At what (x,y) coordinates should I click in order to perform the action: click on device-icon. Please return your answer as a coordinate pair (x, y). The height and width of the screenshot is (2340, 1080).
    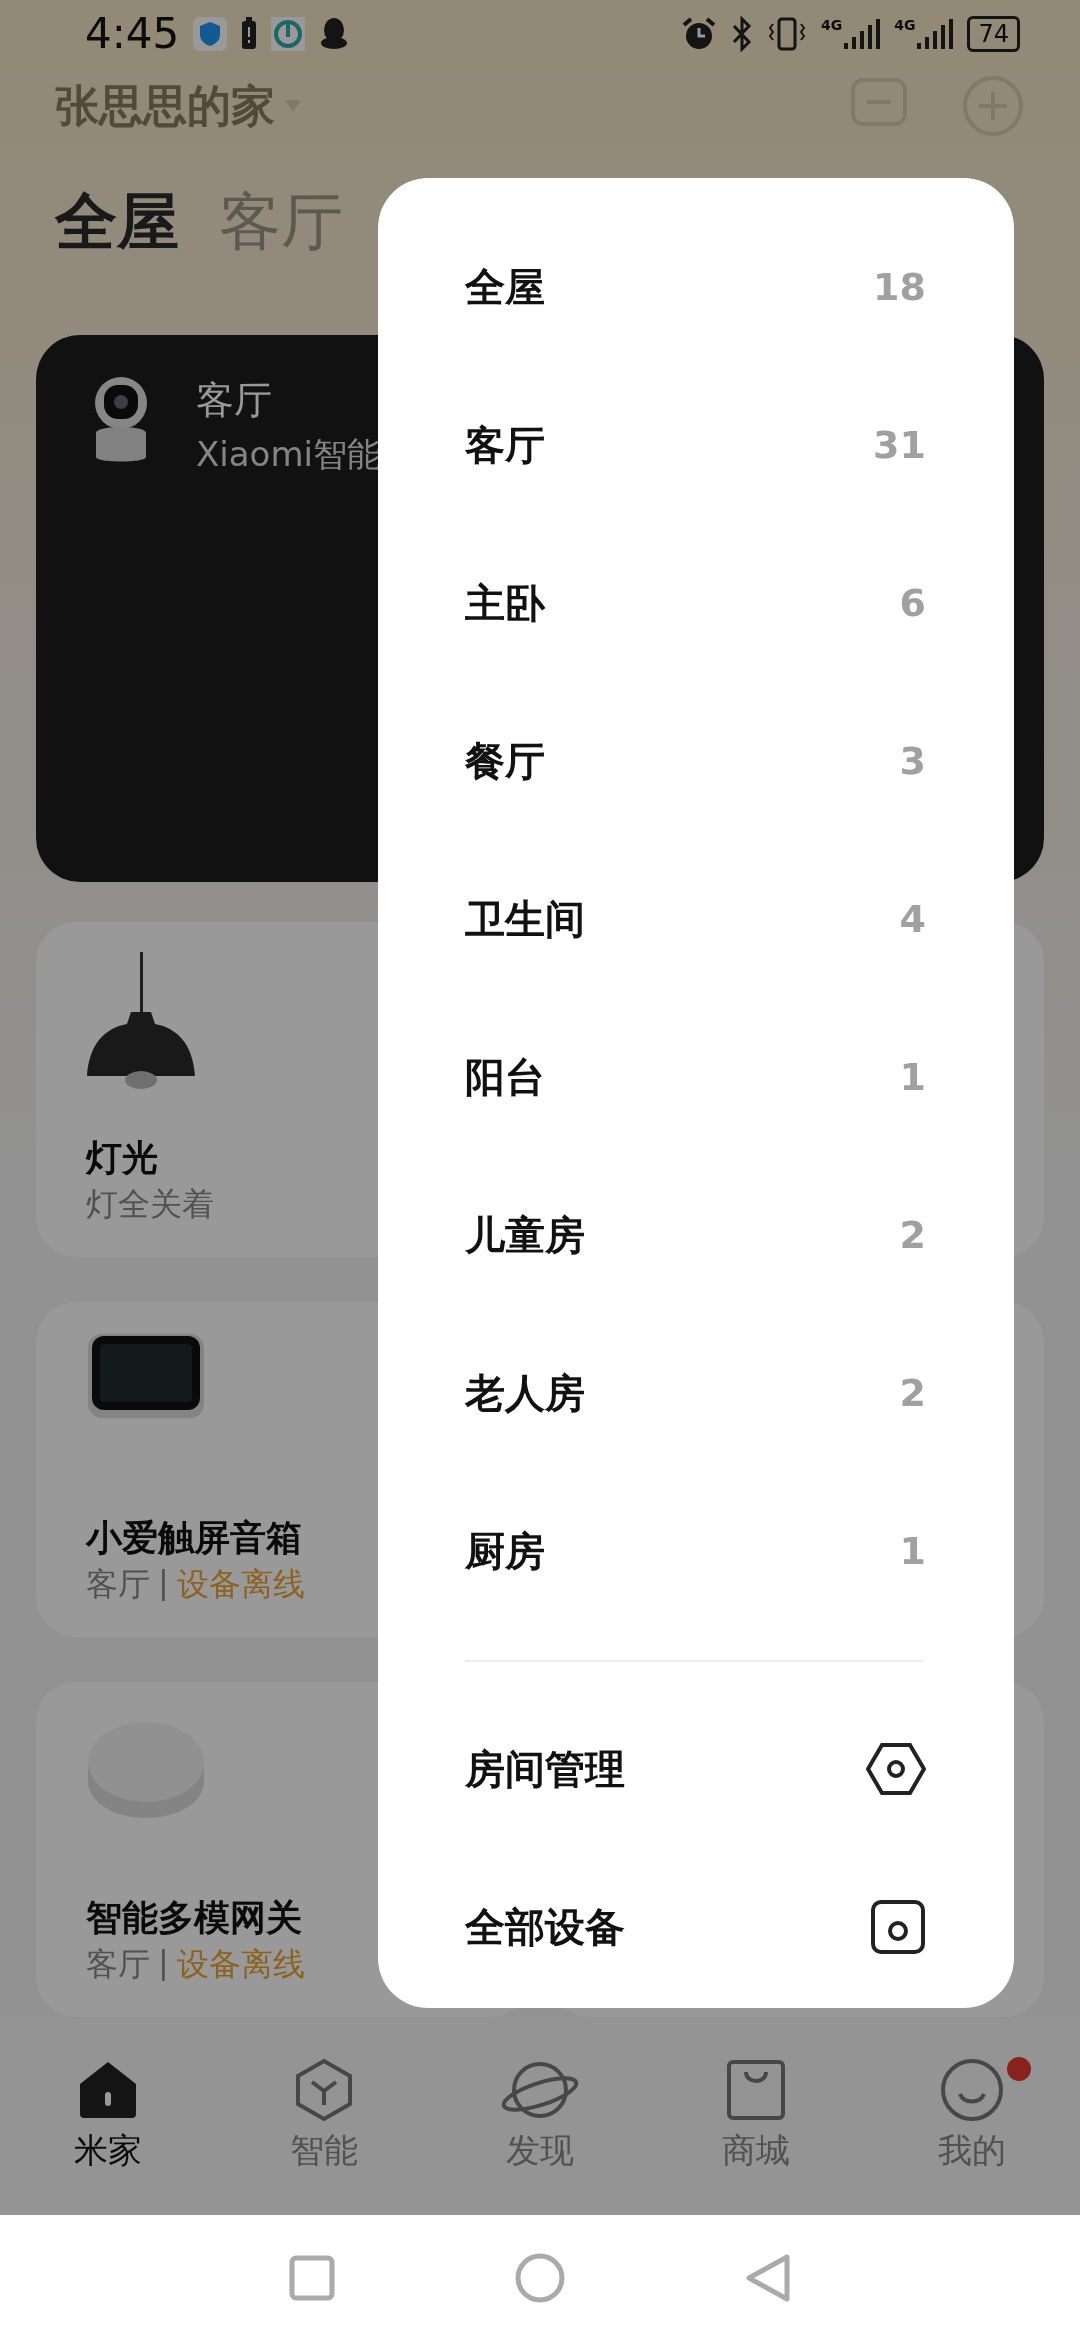
    Looking at the image, I should click on (898, 1927).